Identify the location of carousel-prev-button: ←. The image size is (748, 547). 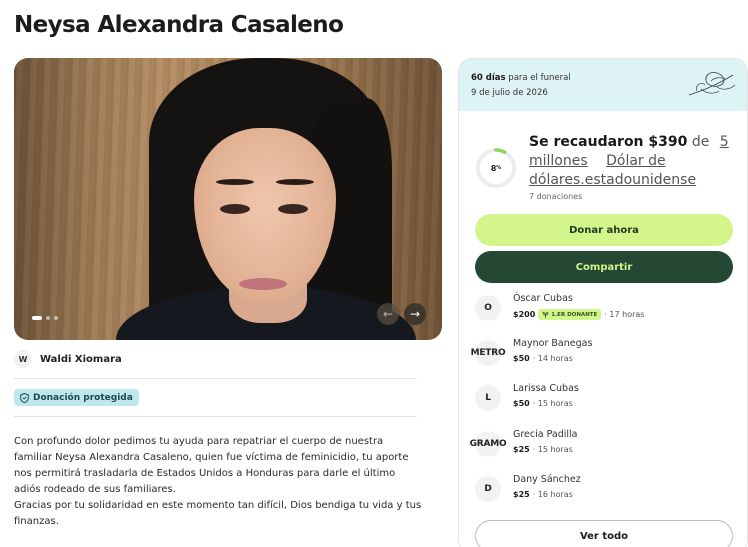
(388, 314).